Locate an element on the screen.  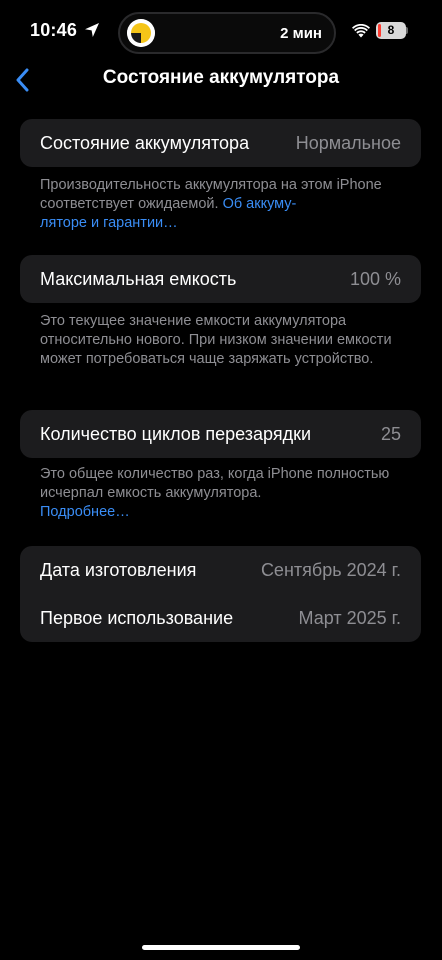
battery-tip is located at coordinates (407, 30).